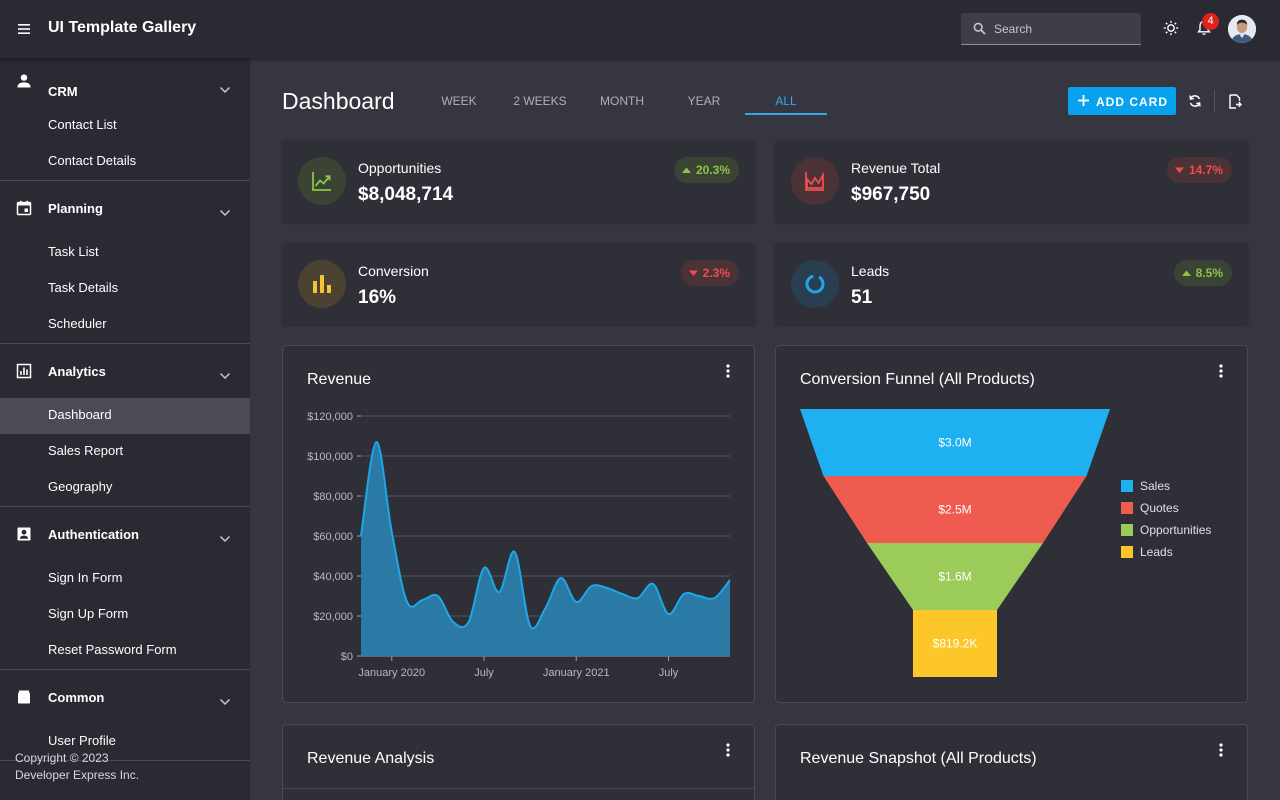 The height and width of the screenshot is (800, 1280). I want to click on kpi-change-badge: 20.3%, so click(706, 170).